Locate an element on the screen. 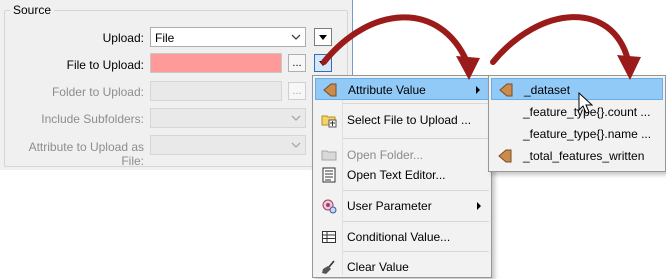 The image size is (666, 279). menu-item-user-parameter: User Parameter is located at coordinates (402, 206).